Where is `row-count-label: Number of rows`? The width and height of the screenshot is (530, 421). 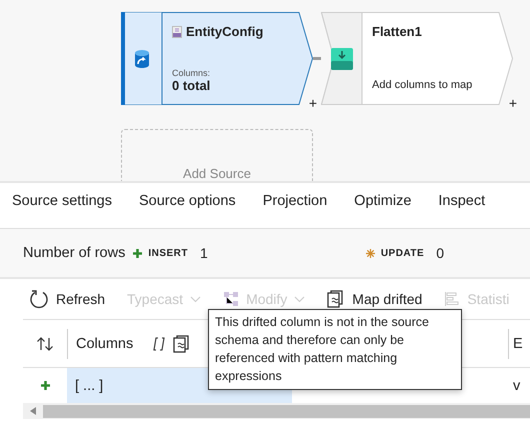 row-count-label: Number of rows is located at coordinates (74, 253).